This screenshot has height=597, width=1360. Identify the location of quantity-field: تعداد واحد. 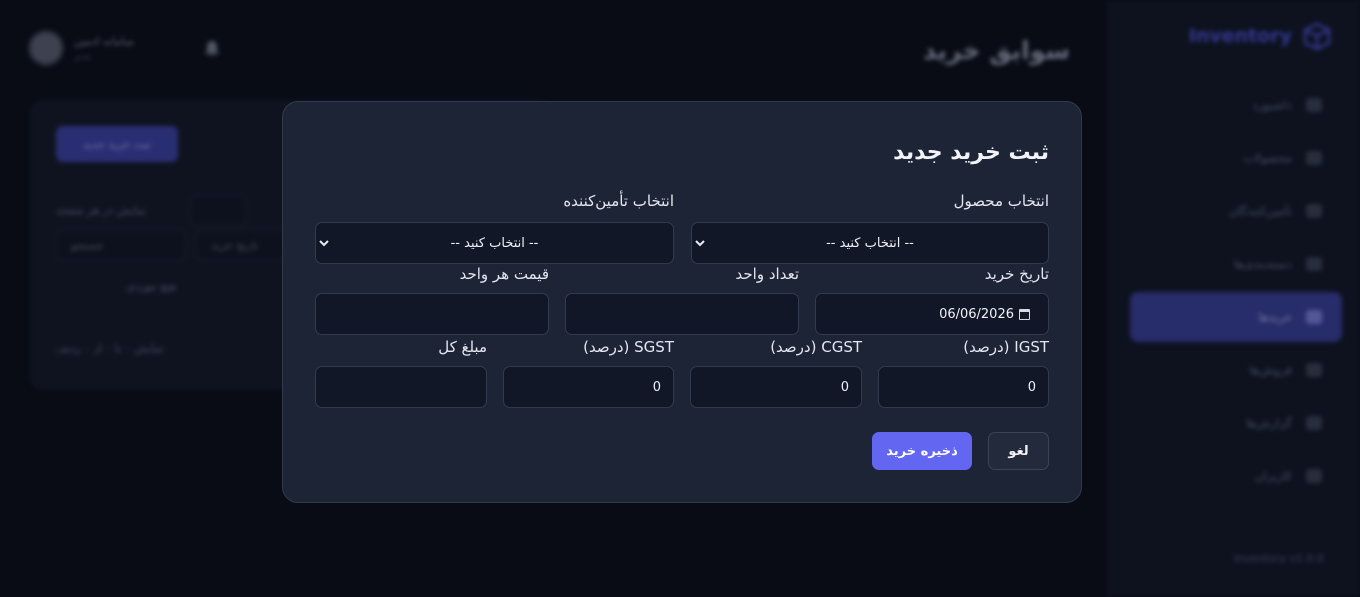
(682, 300).